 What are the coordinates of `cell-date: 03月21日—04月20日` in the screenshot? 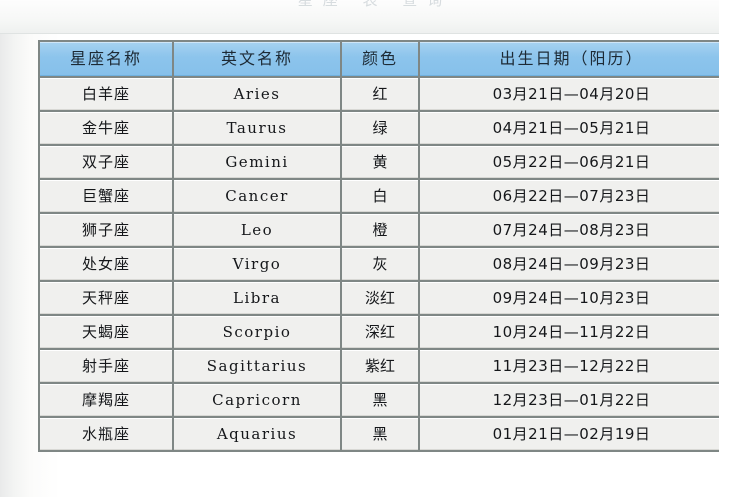 It's located at (571, 94).